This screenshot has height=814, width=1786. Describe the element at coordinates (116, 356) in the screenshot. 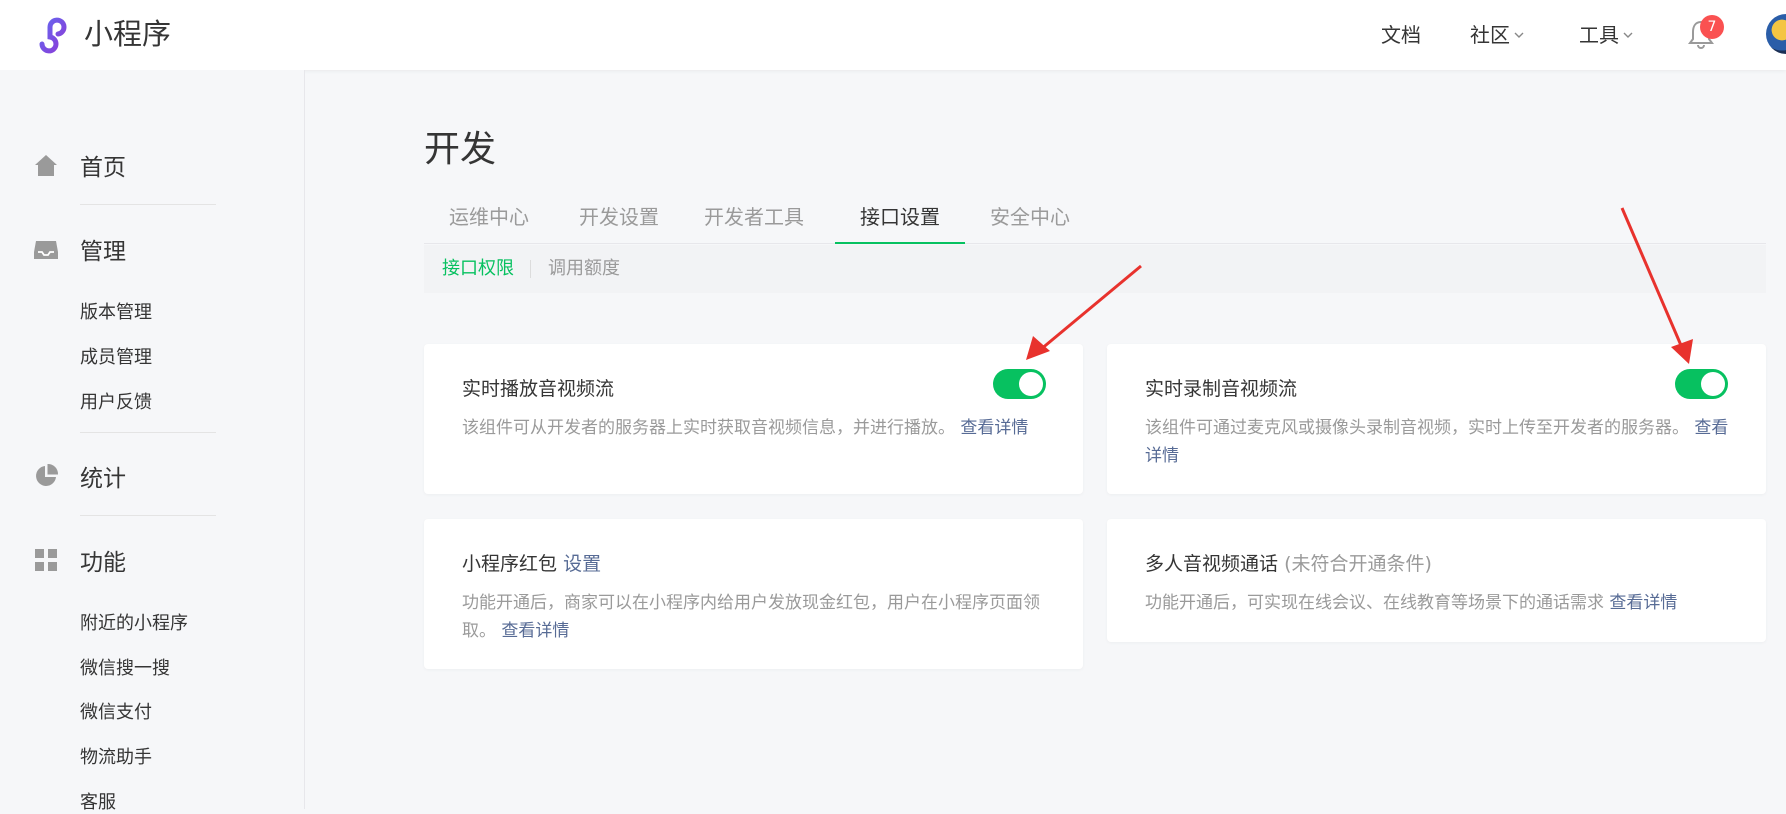

I see `sidebar-item-members: 成员管理` at that location.